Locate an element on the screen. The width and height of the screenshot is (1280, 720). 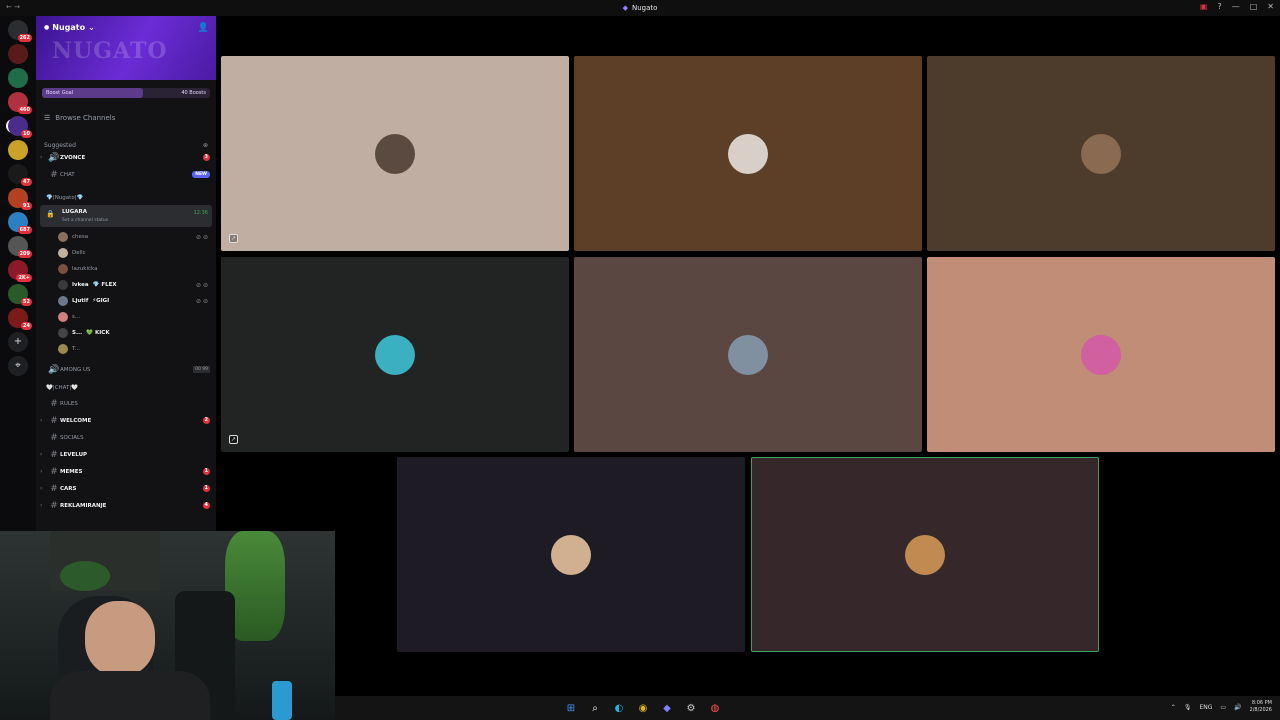
category-divider: 💎|Nugato|💎 is located at coordinates (126, 198).